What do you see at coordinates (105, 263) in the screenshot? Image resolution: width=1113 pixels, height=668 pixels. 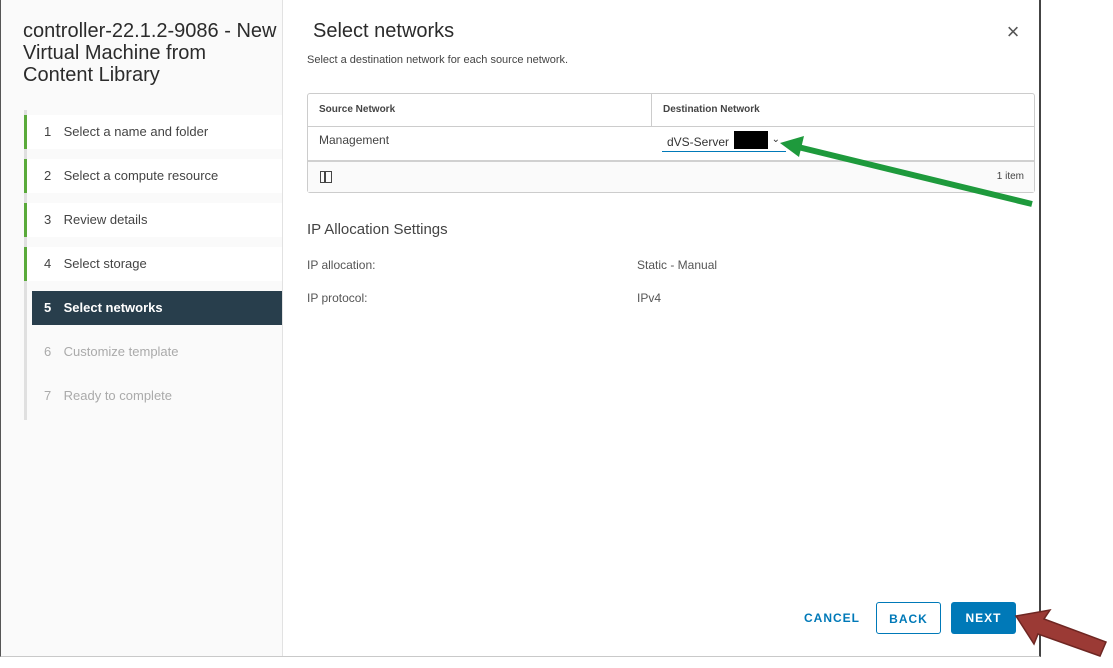 I see `step-label: Select storage` at bounding box center [105, 263].